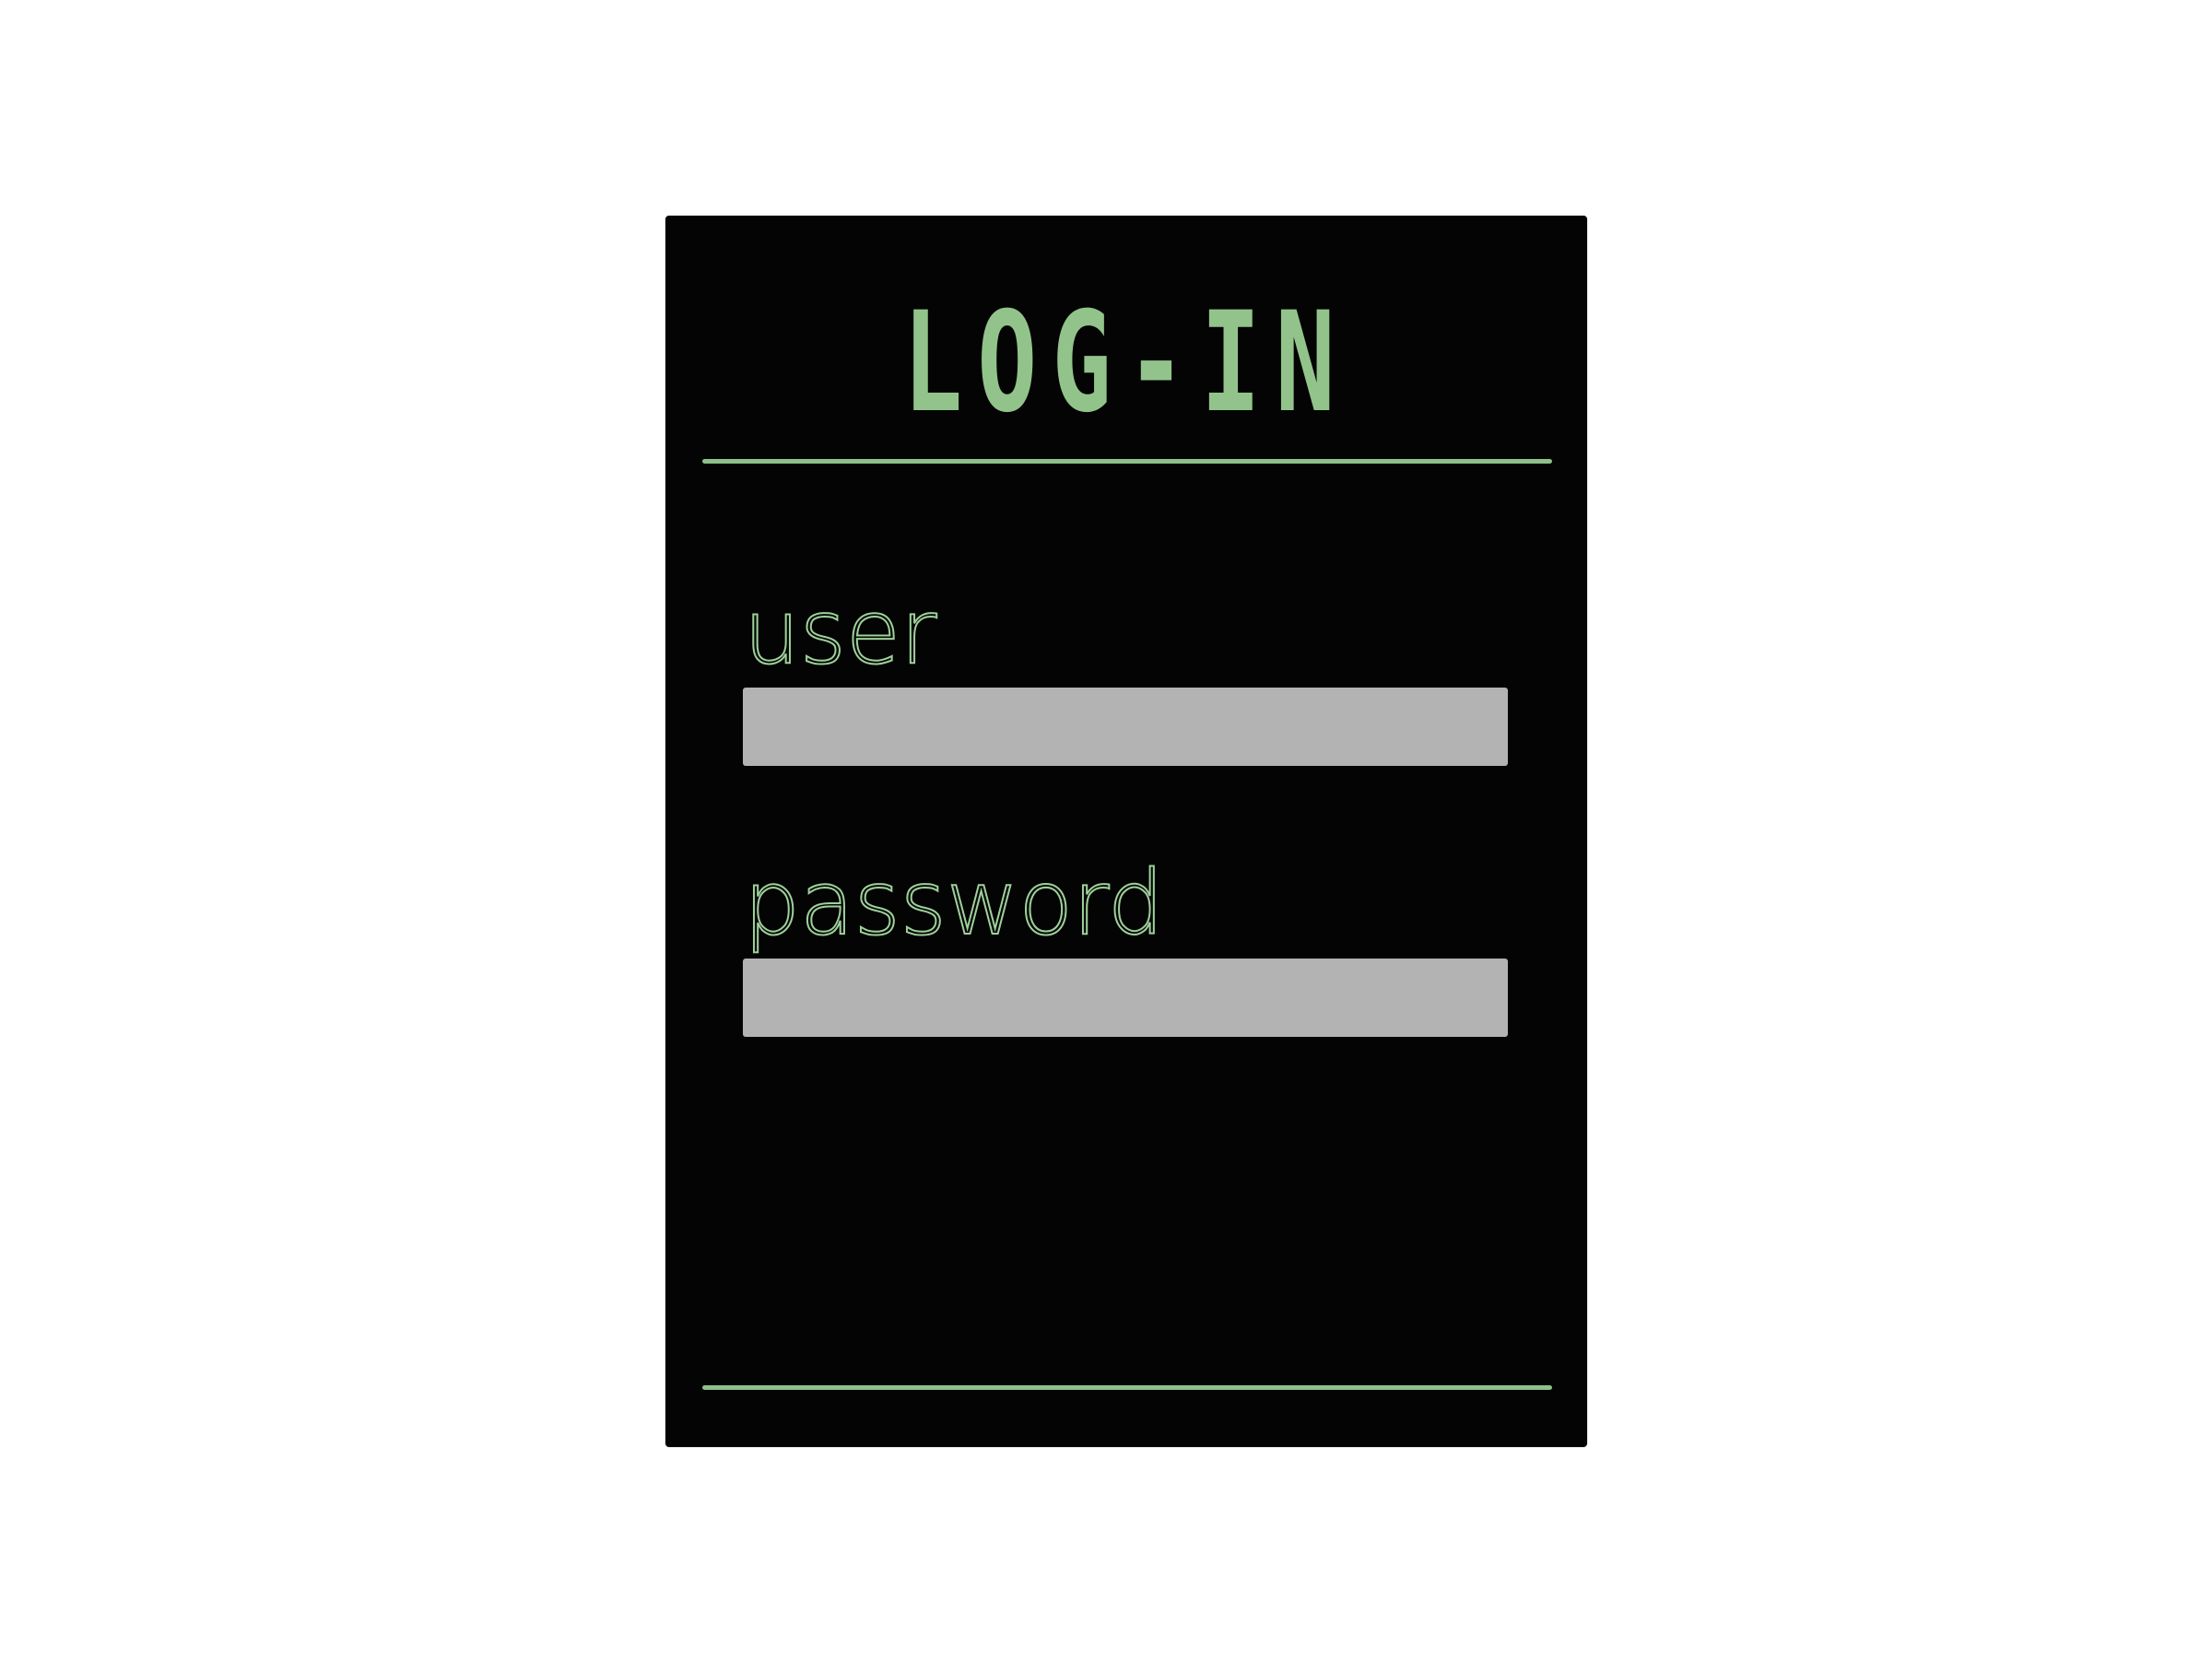  I want to click on login-title: LOG-IN, so click(1126, 363).